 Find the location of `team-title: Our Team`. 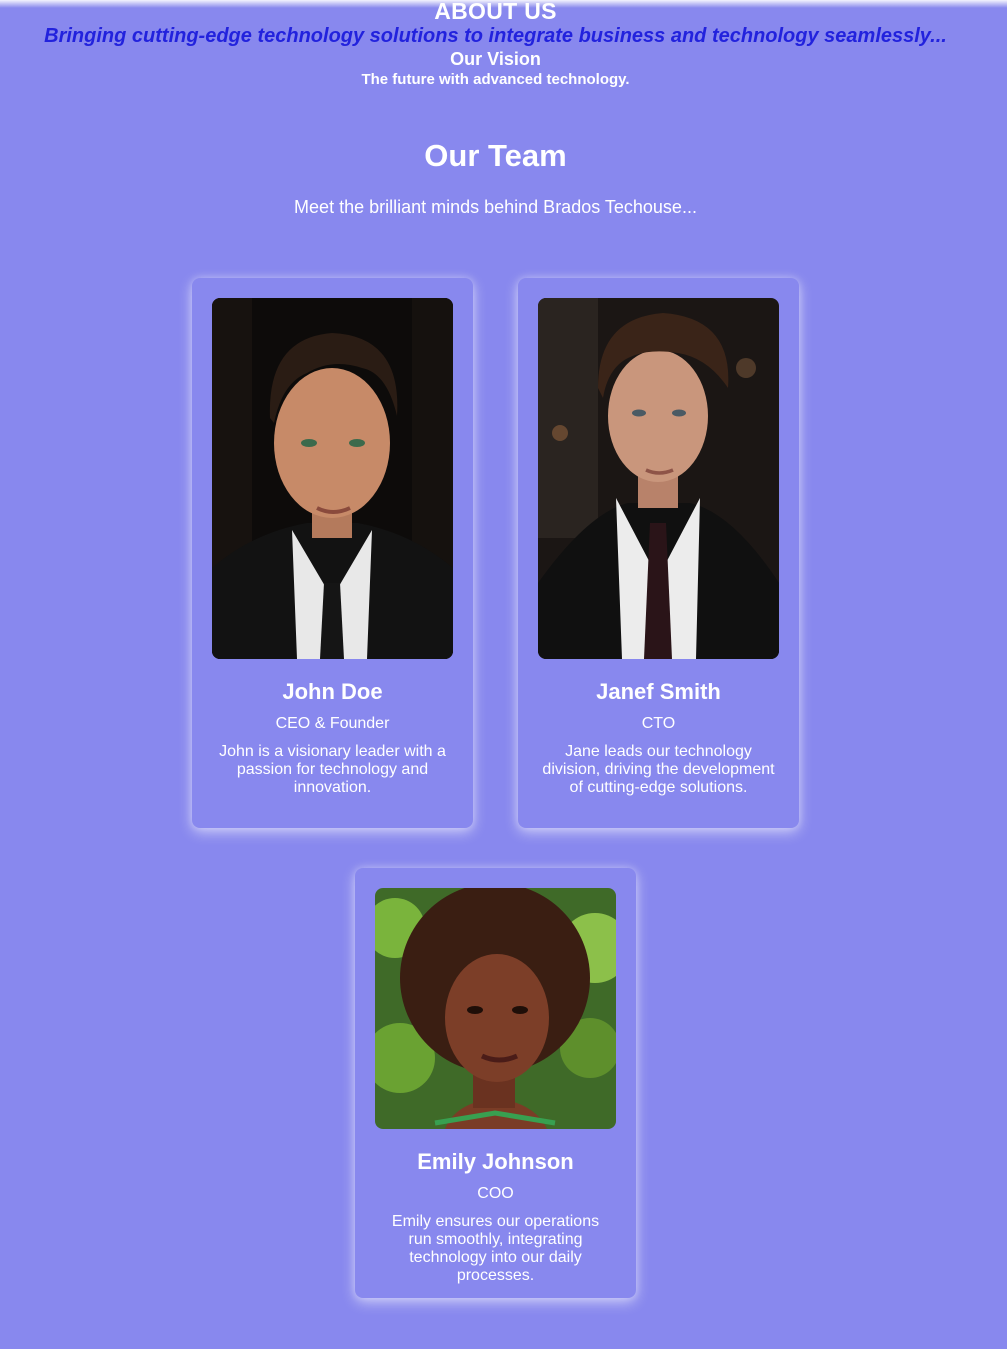

team-title: Our Team is located at coordinates (495, 155).